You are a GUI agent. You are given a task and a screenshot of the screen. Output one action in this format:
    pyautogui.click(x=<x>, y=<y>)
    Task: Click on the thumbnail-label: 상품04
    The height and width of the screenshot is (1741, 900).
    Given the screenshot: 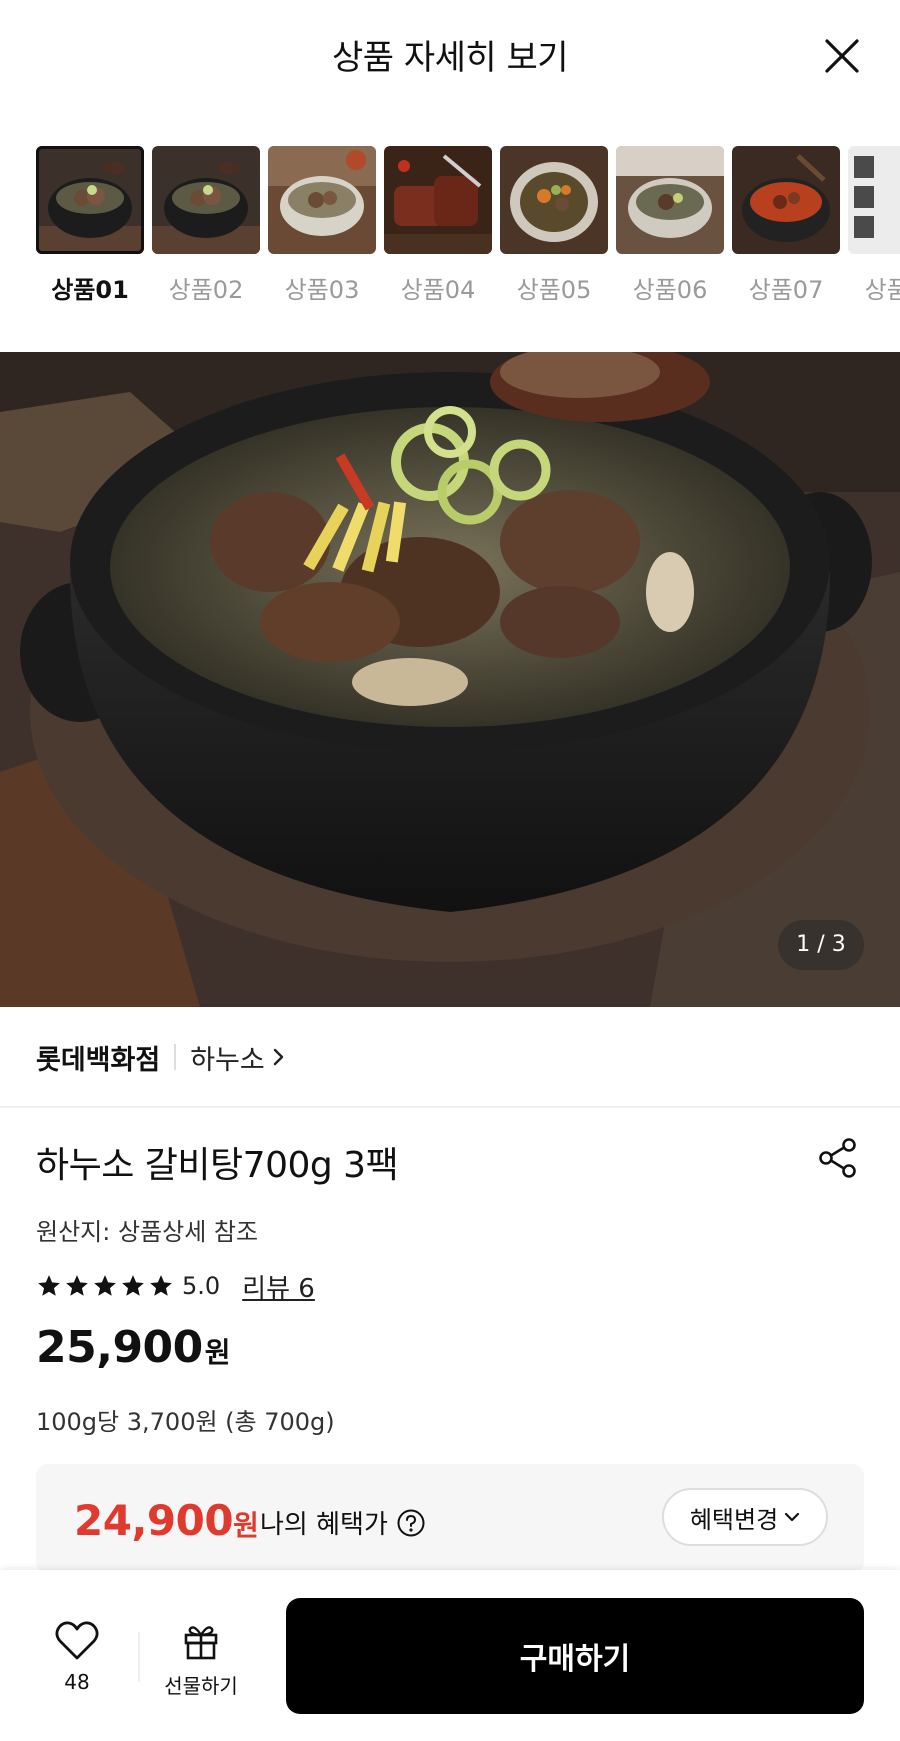 What is the action you would take?
    pyautogui.click(x=438, y=290)
    